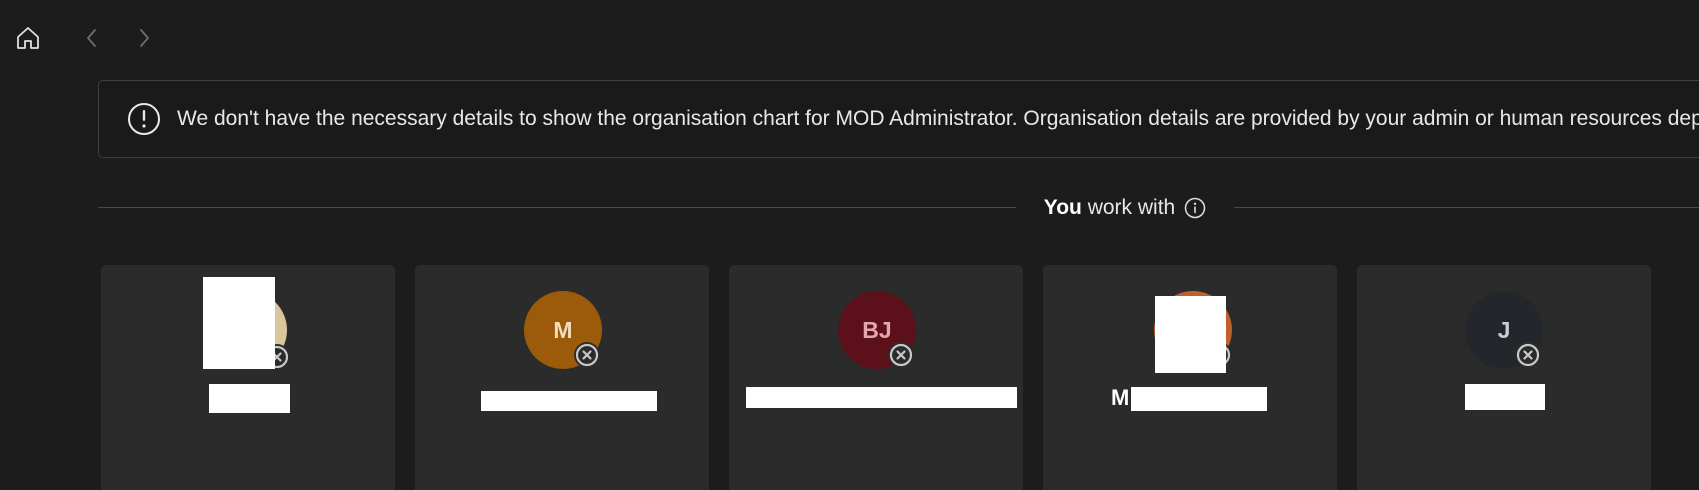  What do you see at coordinates (1466, 207) in the screenshot?
I see `section-divider-right` at bounding box center [1466, 207].